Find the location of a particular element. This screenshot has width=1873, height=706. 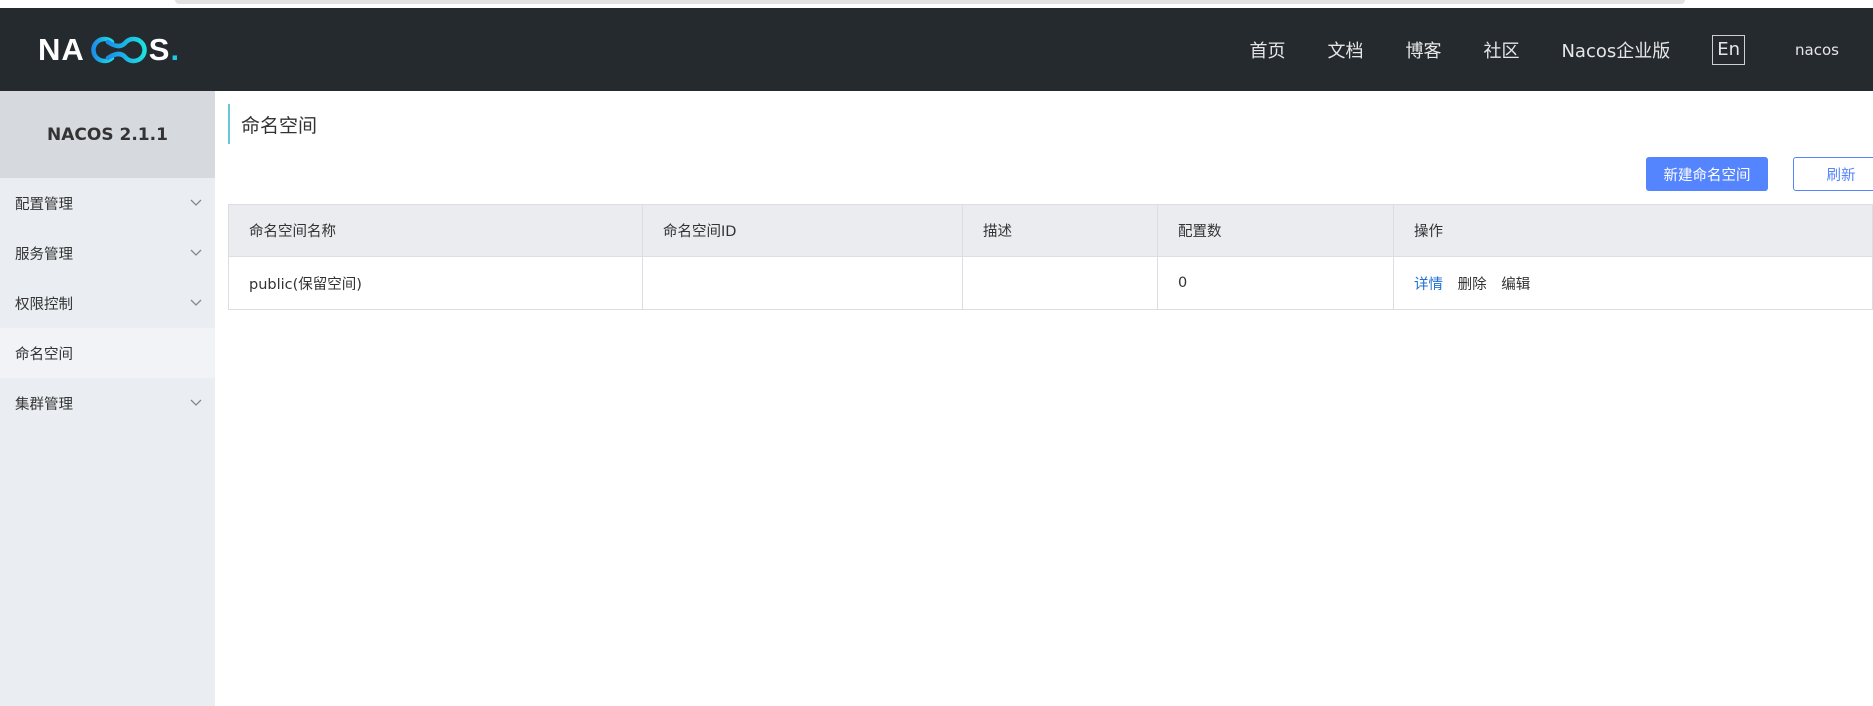

top-nav: 首页 文档 博客 社区 Nacos企业版 En nacos is located at coordinates (1561, 49).